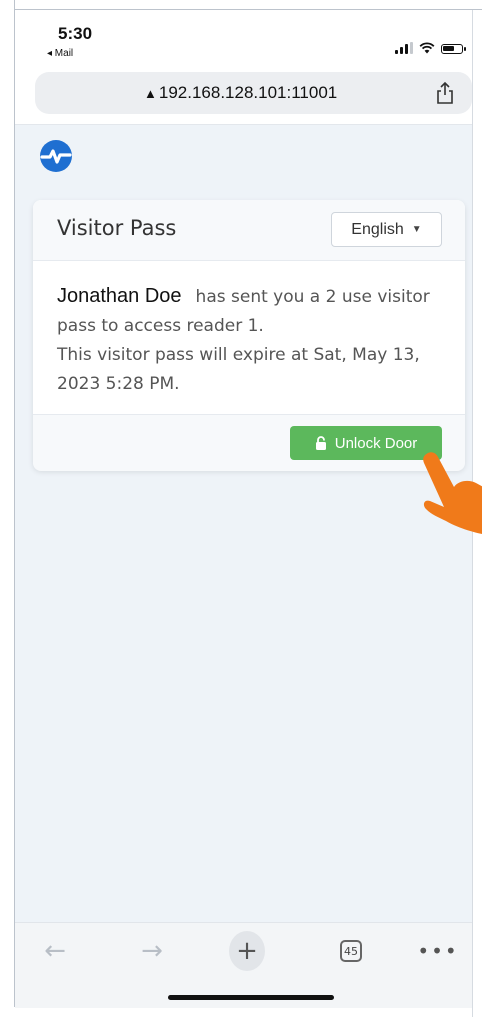 The width and height of the screenshot is (482, 1017). What do you see at coordinates (249, 230) in the screenshot?
I see `card-header: Visitor Pass English ▼` at bounding box center [249, 230].